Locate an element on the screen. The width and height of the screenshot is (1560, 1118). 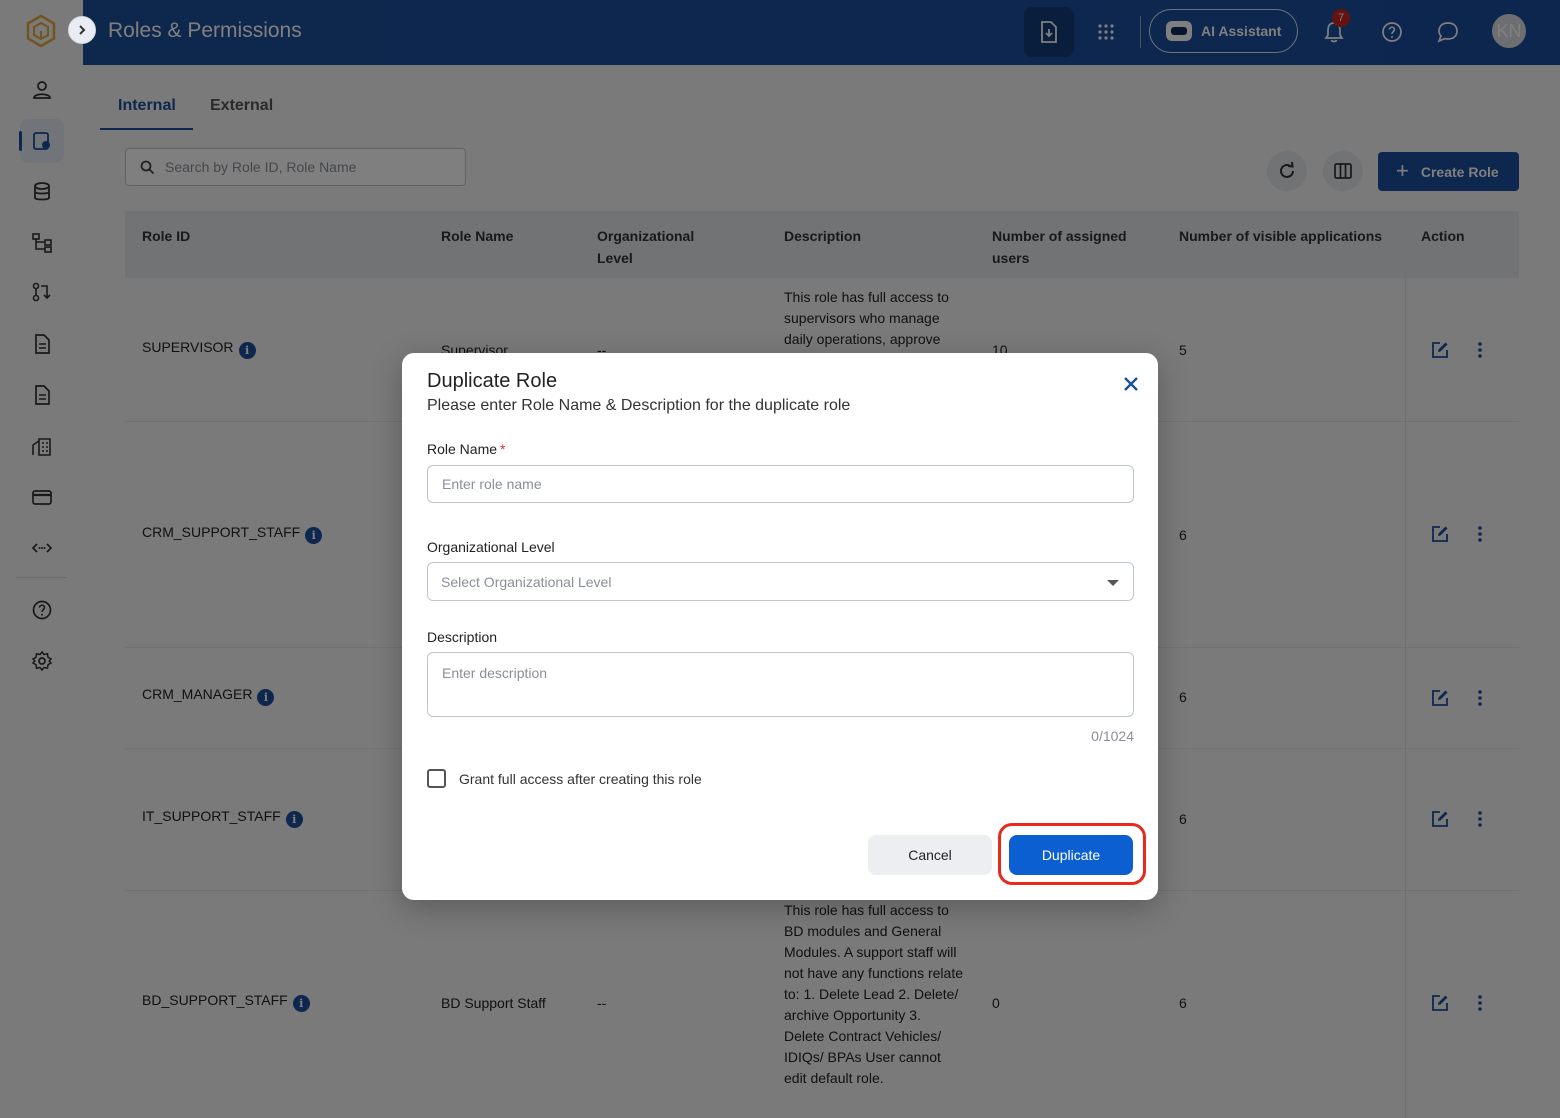
org-level-select: Select Organizational Level is located at coordinates (780, 581).